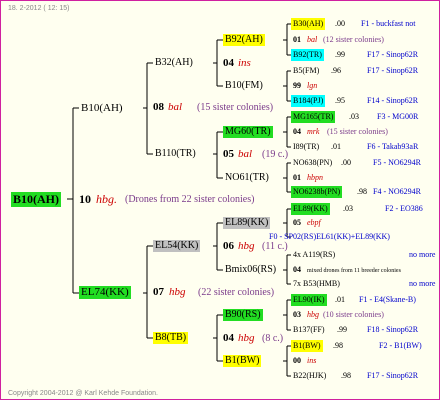 Image resolution: width=440 pixels, height=400 pixels. I want to click on leaf-source: F3 - MG00R, so click(398, 116).